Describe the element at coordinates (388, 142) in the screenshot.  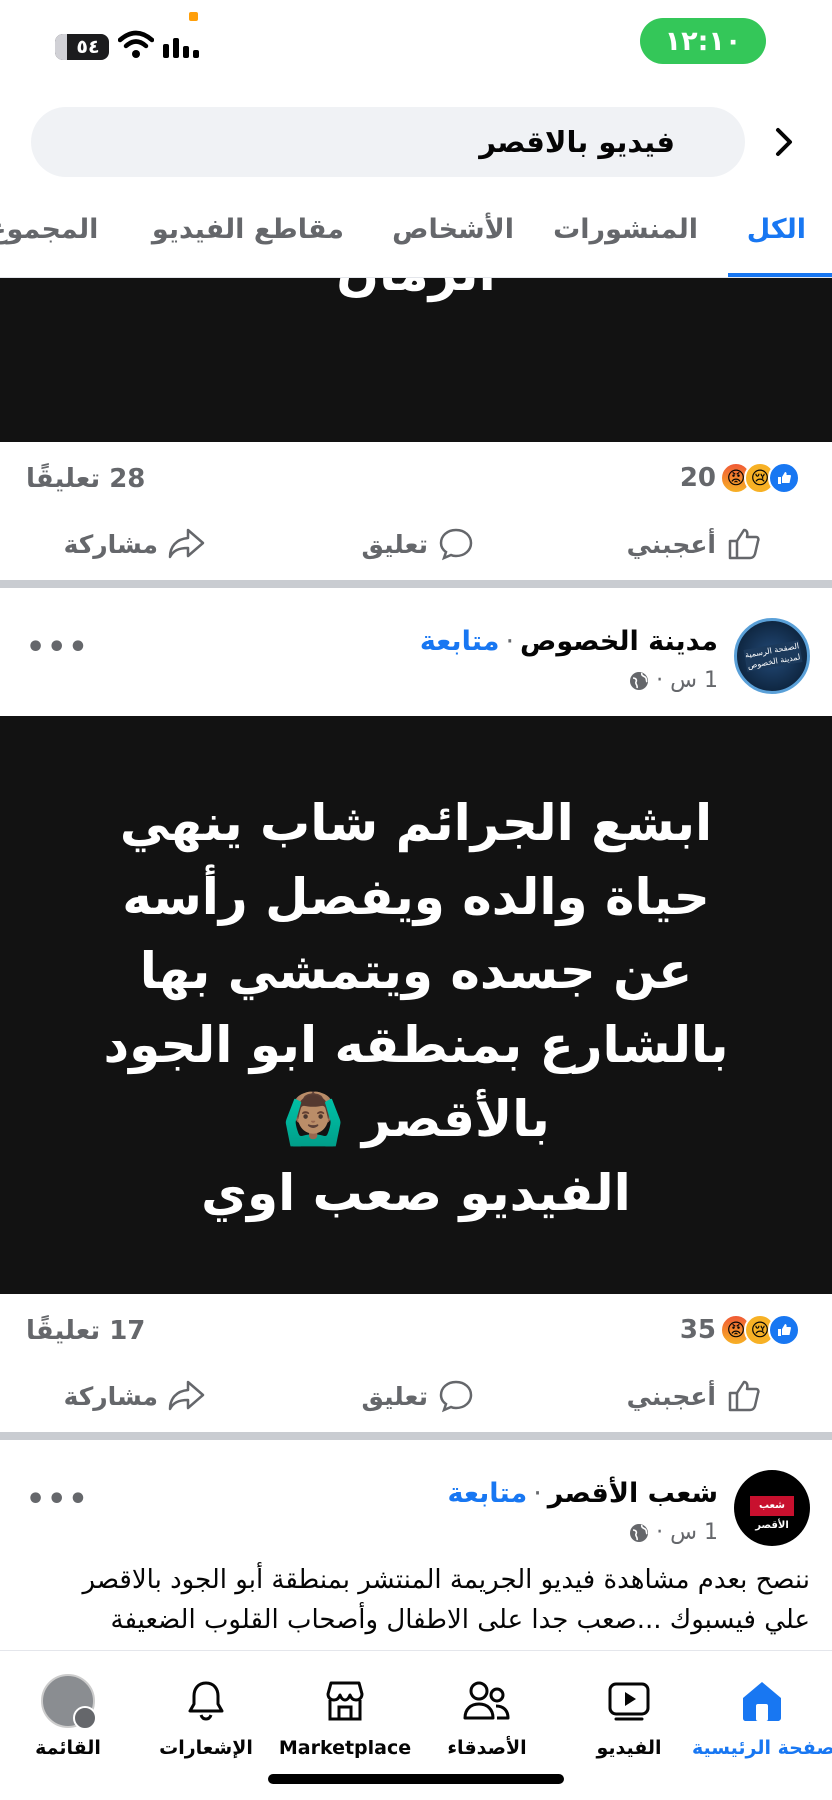
I see `search-input: فيديو بالاقصر` at that location.